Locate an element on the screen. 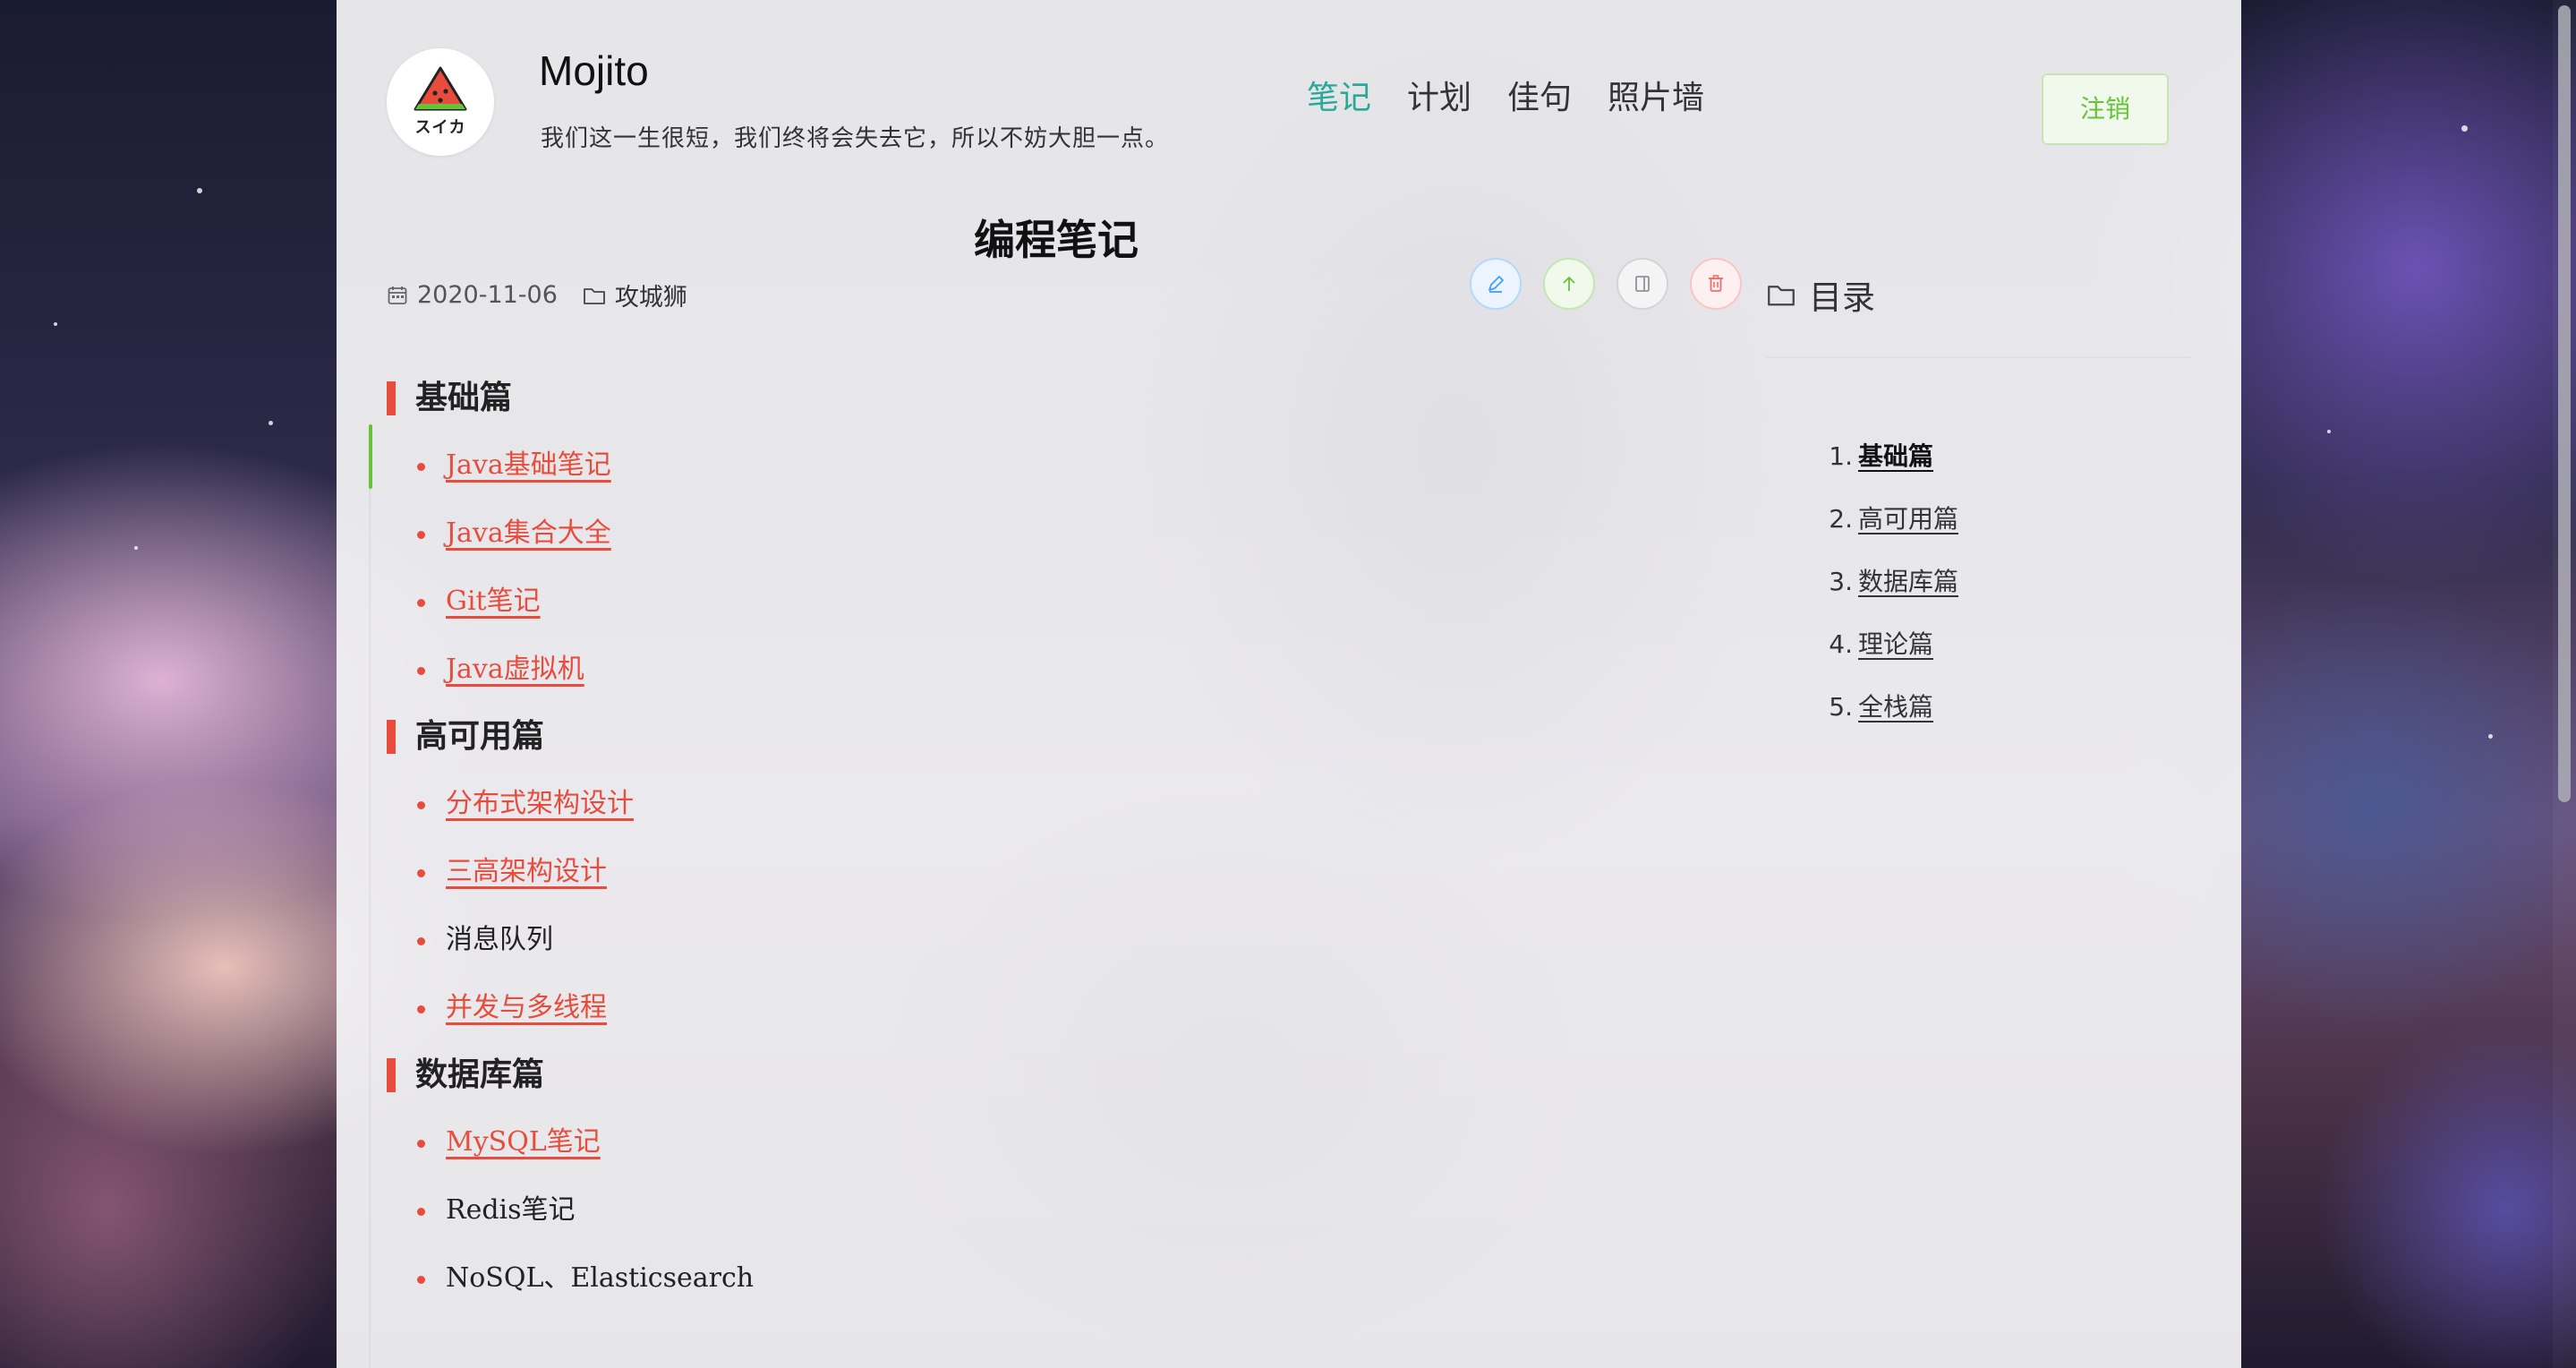  trash-icon is located at coordinates (1716, 283).